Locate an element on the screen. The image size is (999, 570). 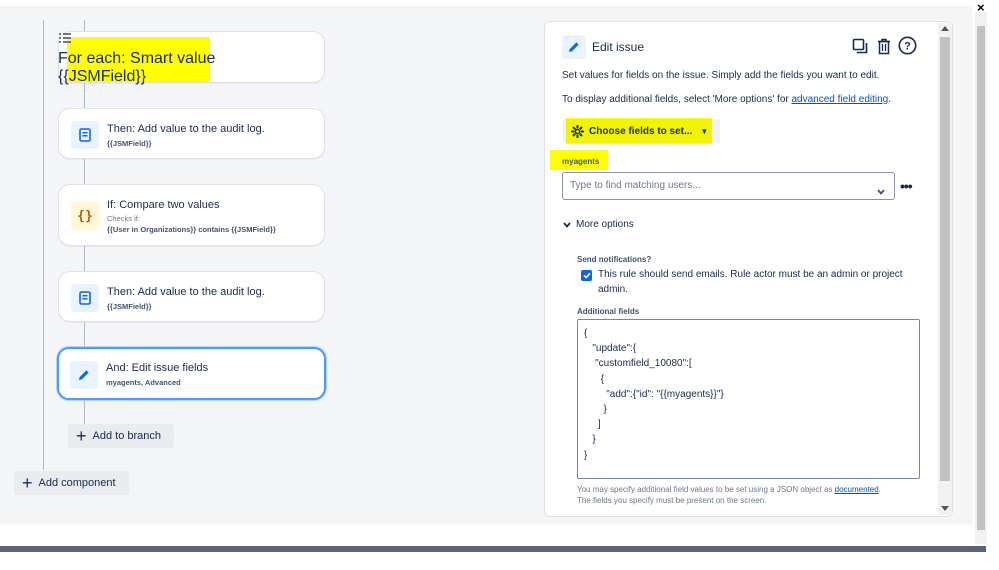
trash-icon is located at coordinates (884, 46).